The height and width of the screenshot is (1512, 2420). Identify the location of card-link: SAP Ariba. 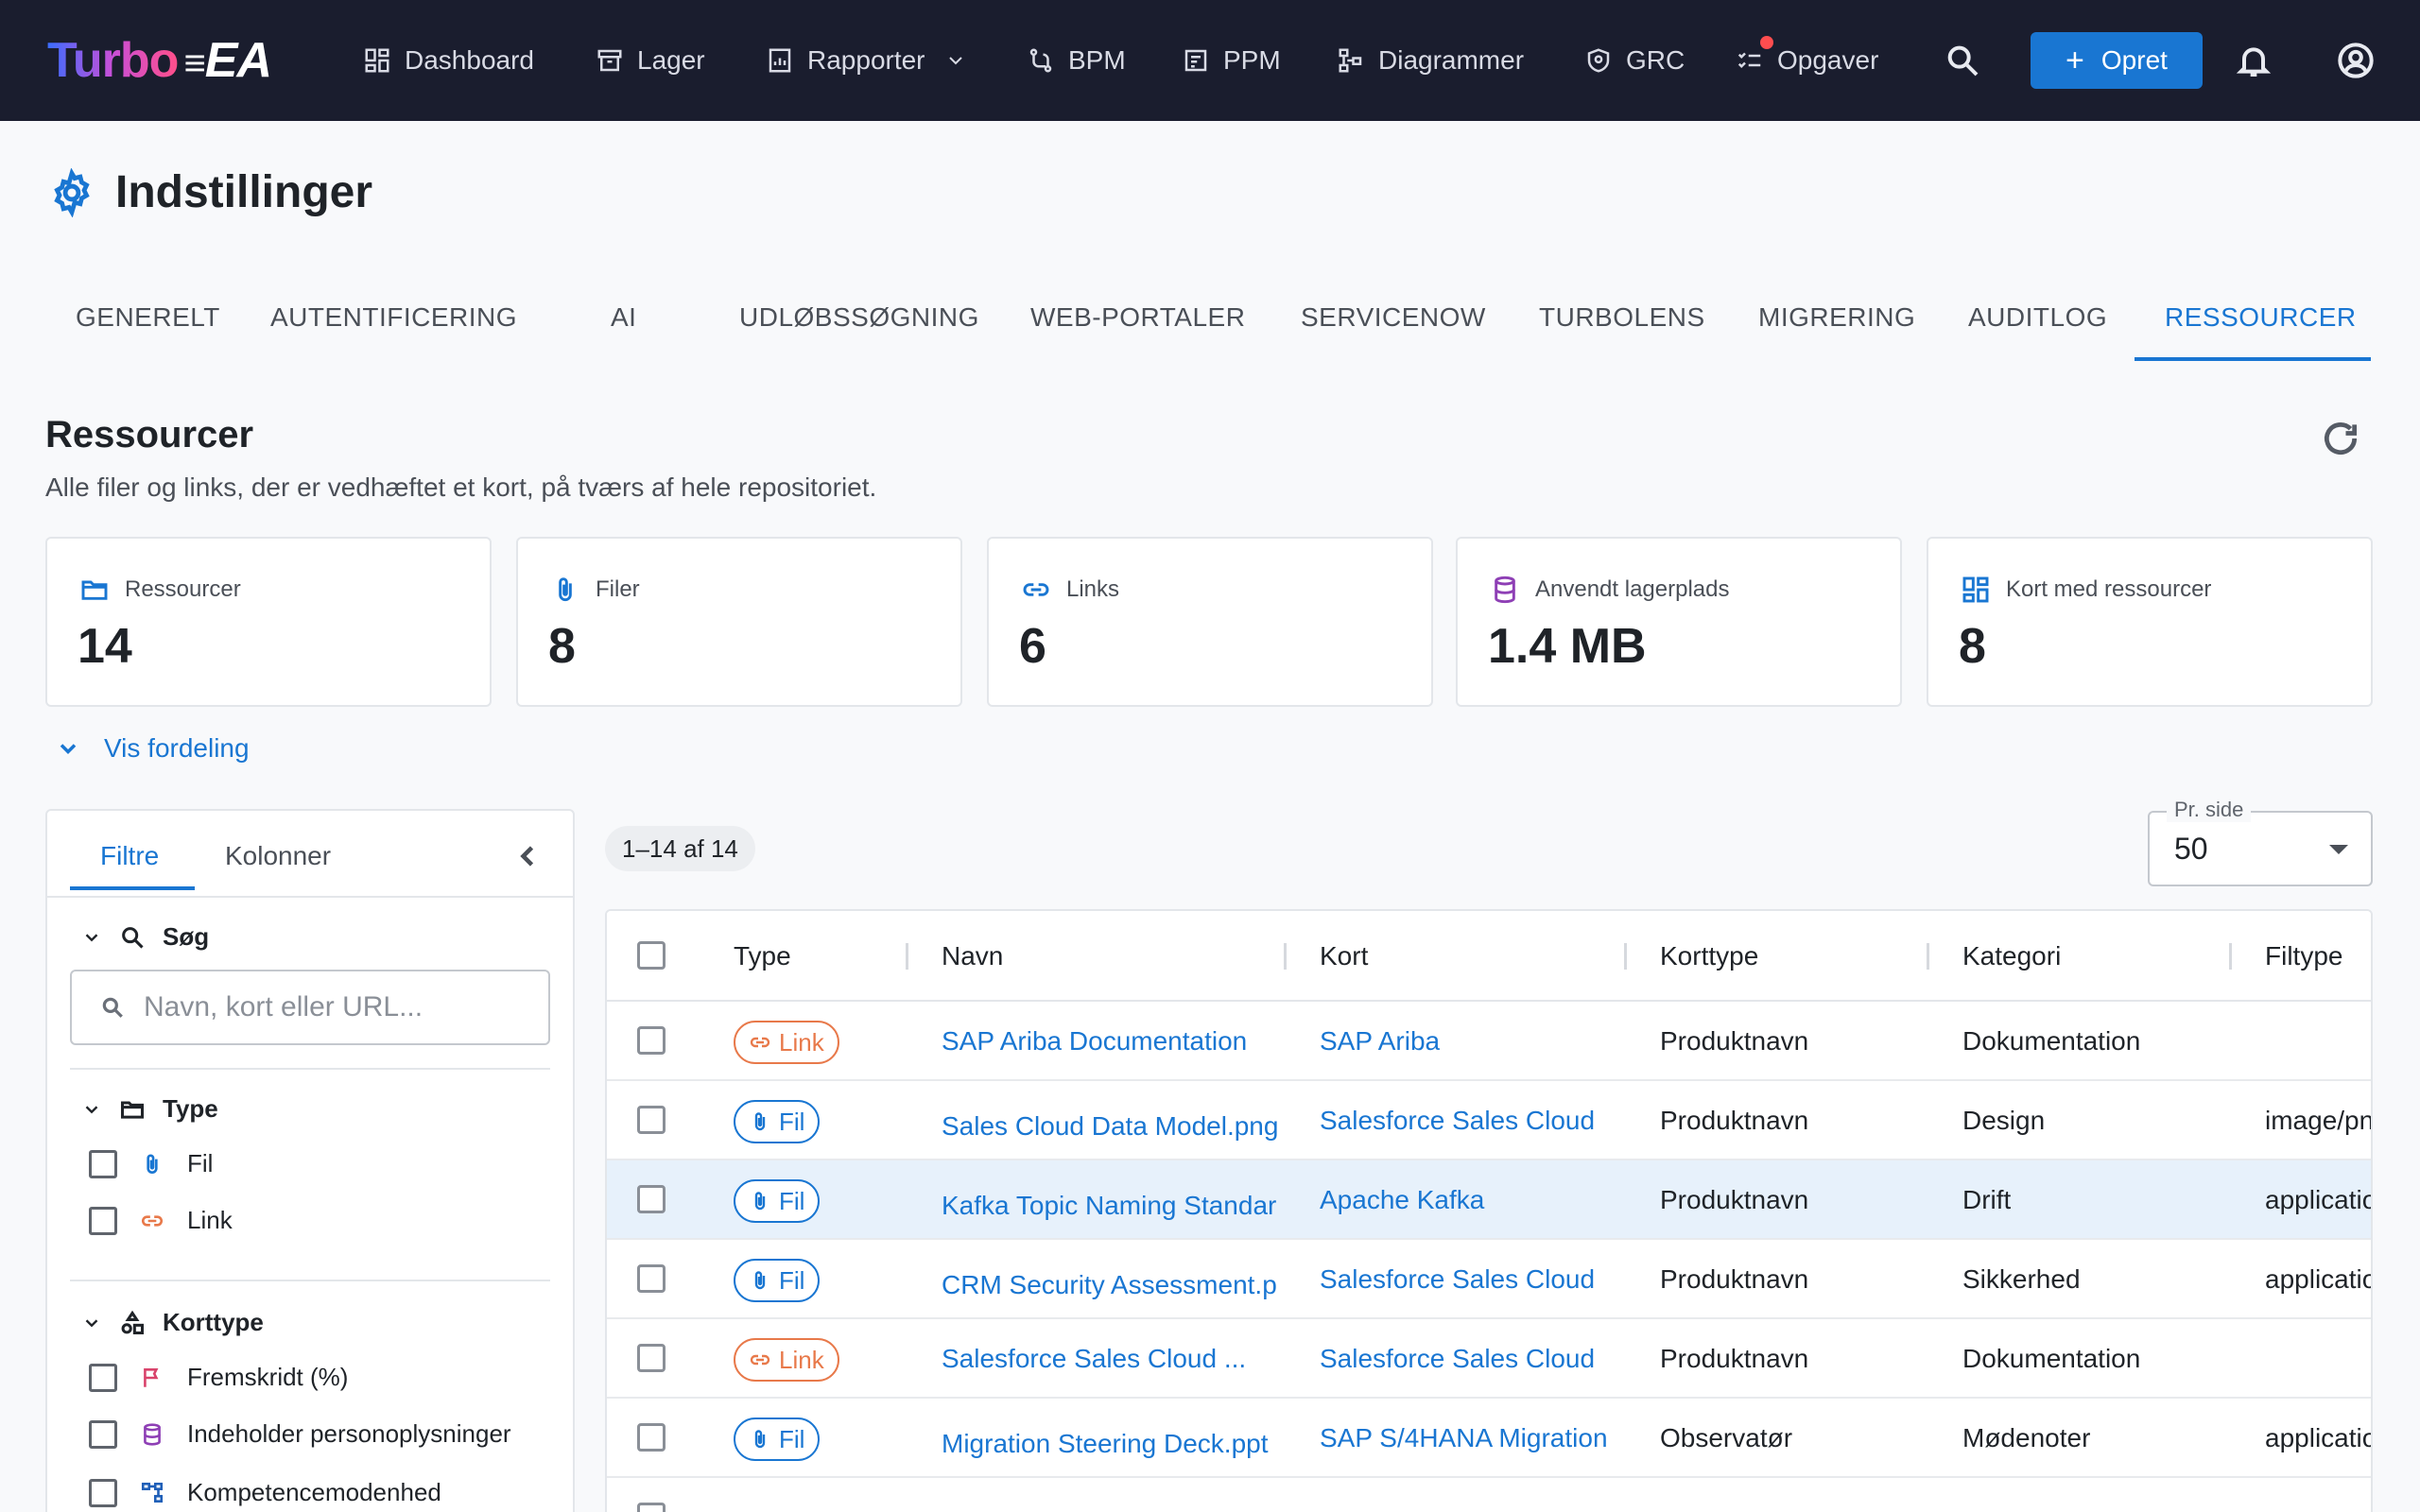
(1471, 1041).